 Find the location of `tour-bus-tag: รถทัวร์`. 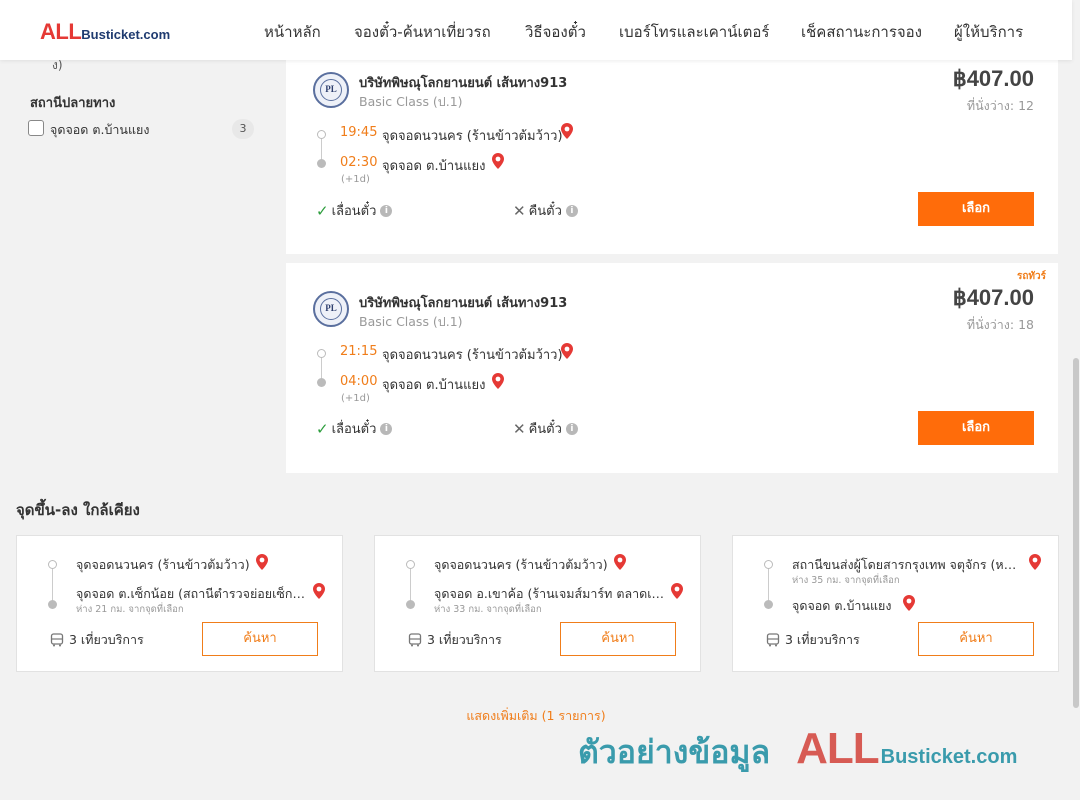

tour-bus-tag: รถทัวร์ is located at coordinates (1031, 276).